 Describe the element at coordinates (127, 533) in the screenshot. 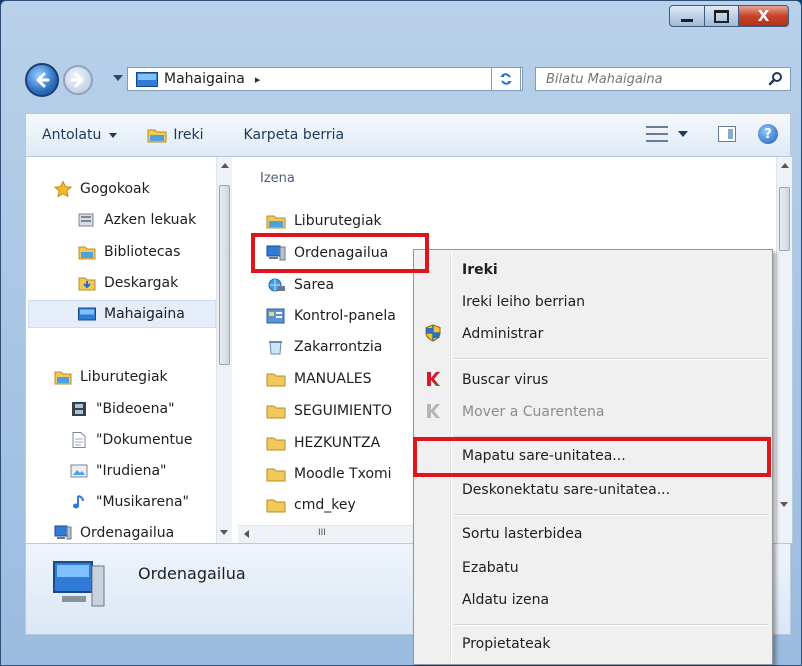

I see `nav-computer-label: Ordenagailua` at that location.